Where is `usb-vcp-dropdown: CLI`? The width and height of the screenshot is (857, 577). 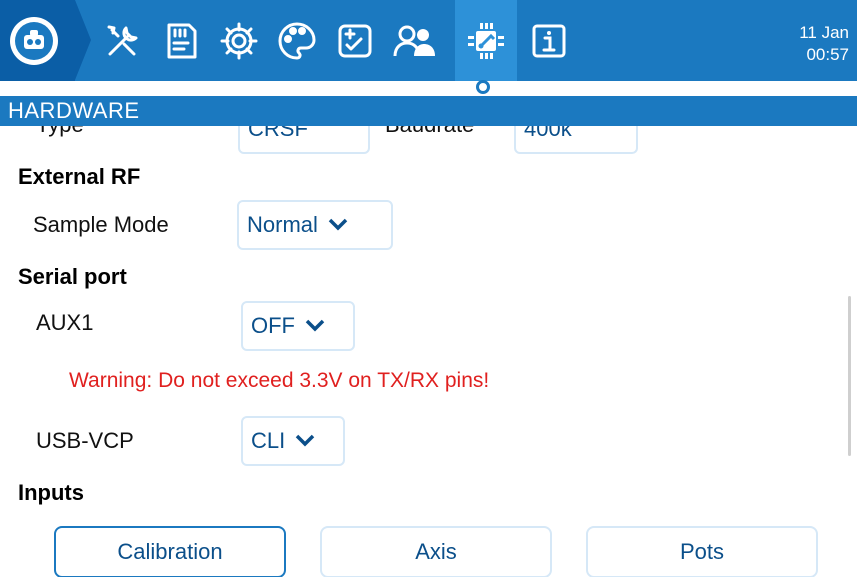
usb-vcp-dropdown: CLI is located at coordinates (293, 441).